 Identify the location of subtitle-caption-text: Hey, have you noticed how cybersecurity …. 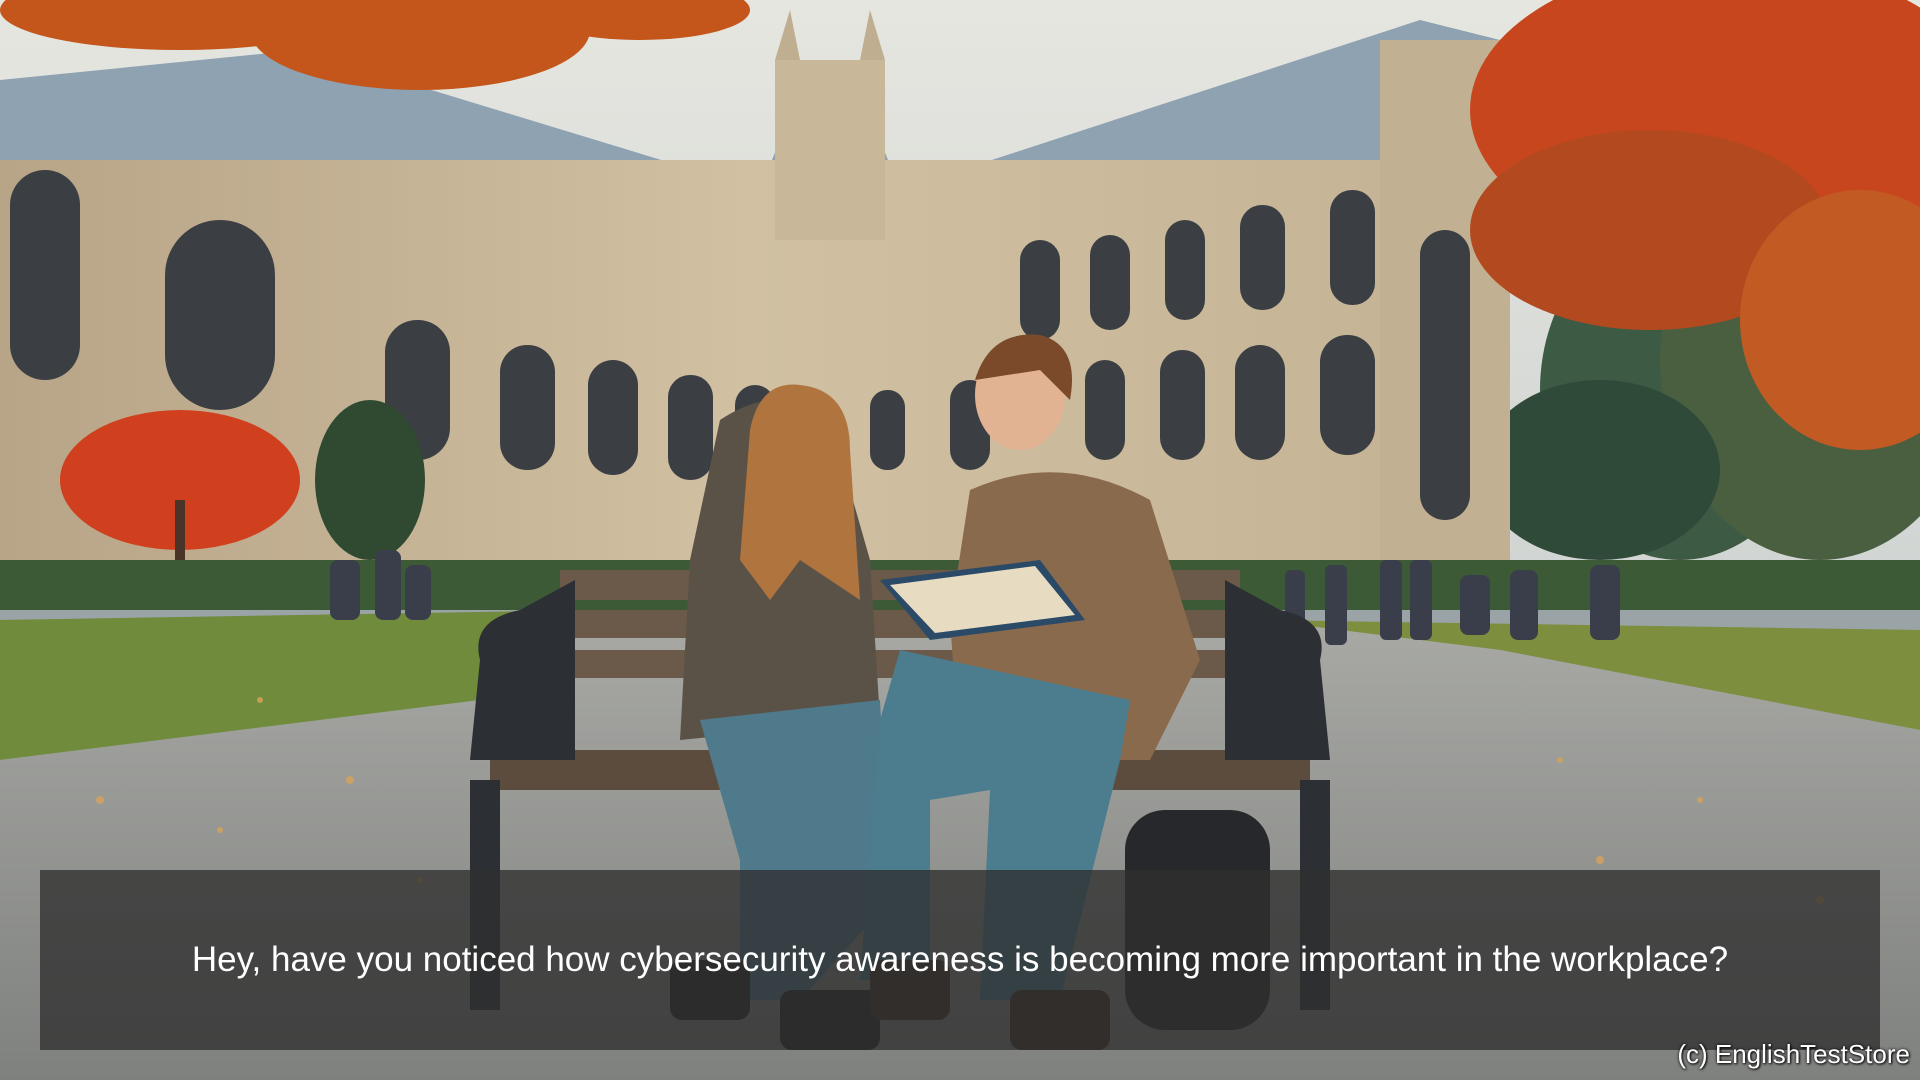
(960, 959).